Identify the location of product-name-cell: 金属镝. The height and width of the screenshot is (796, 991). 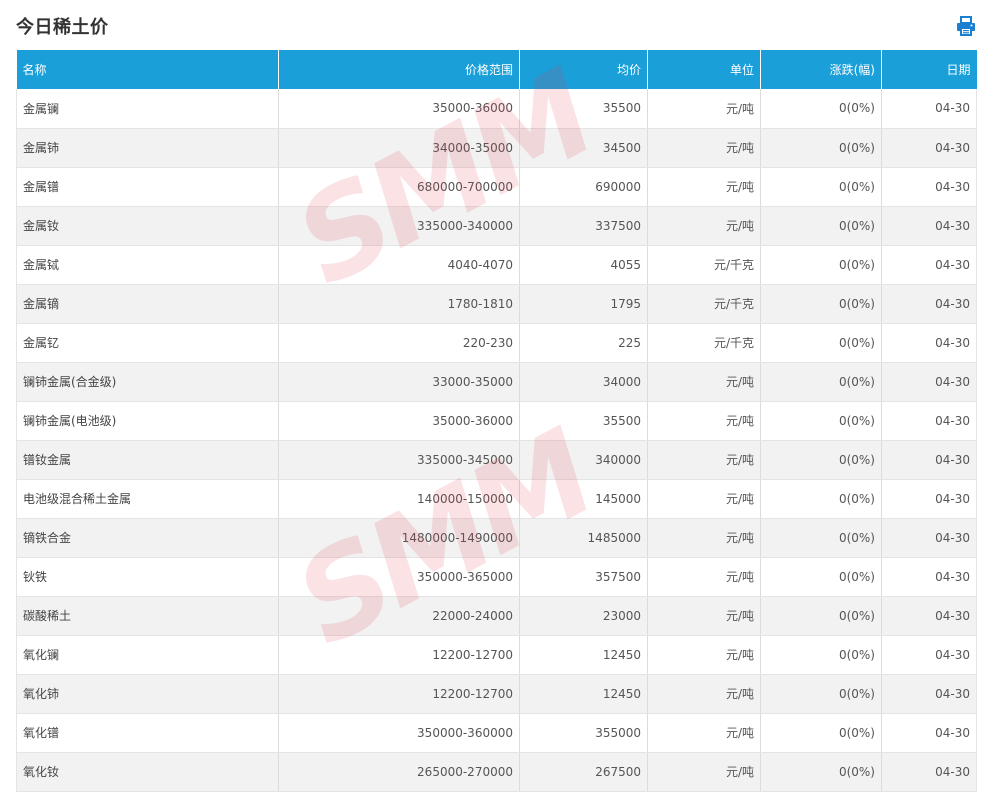
(147, 304).